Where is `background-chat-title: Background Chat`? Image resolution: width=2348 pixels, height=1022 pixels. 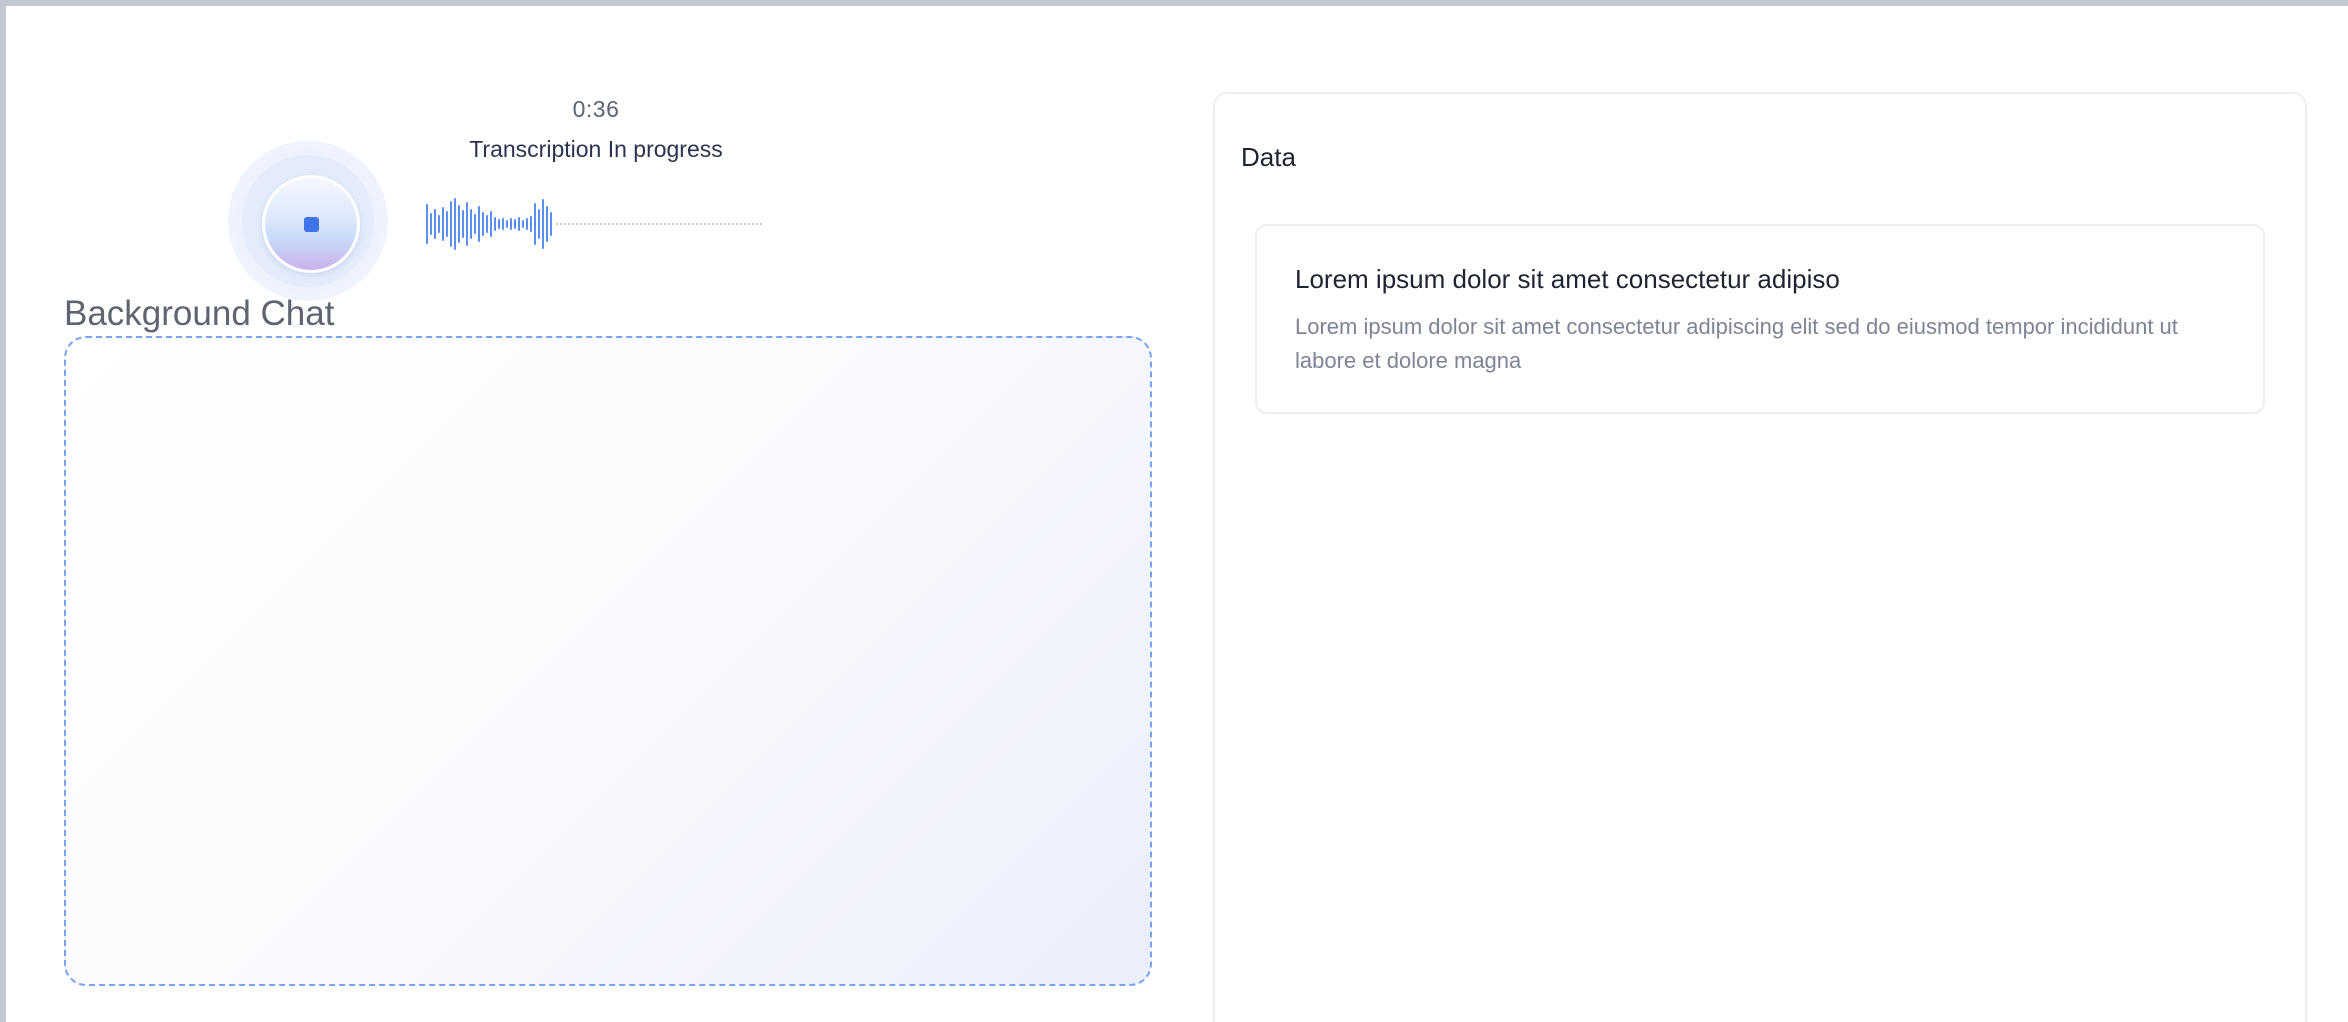 background-chat-title: Background Chat is located at coordinates (199, 313).